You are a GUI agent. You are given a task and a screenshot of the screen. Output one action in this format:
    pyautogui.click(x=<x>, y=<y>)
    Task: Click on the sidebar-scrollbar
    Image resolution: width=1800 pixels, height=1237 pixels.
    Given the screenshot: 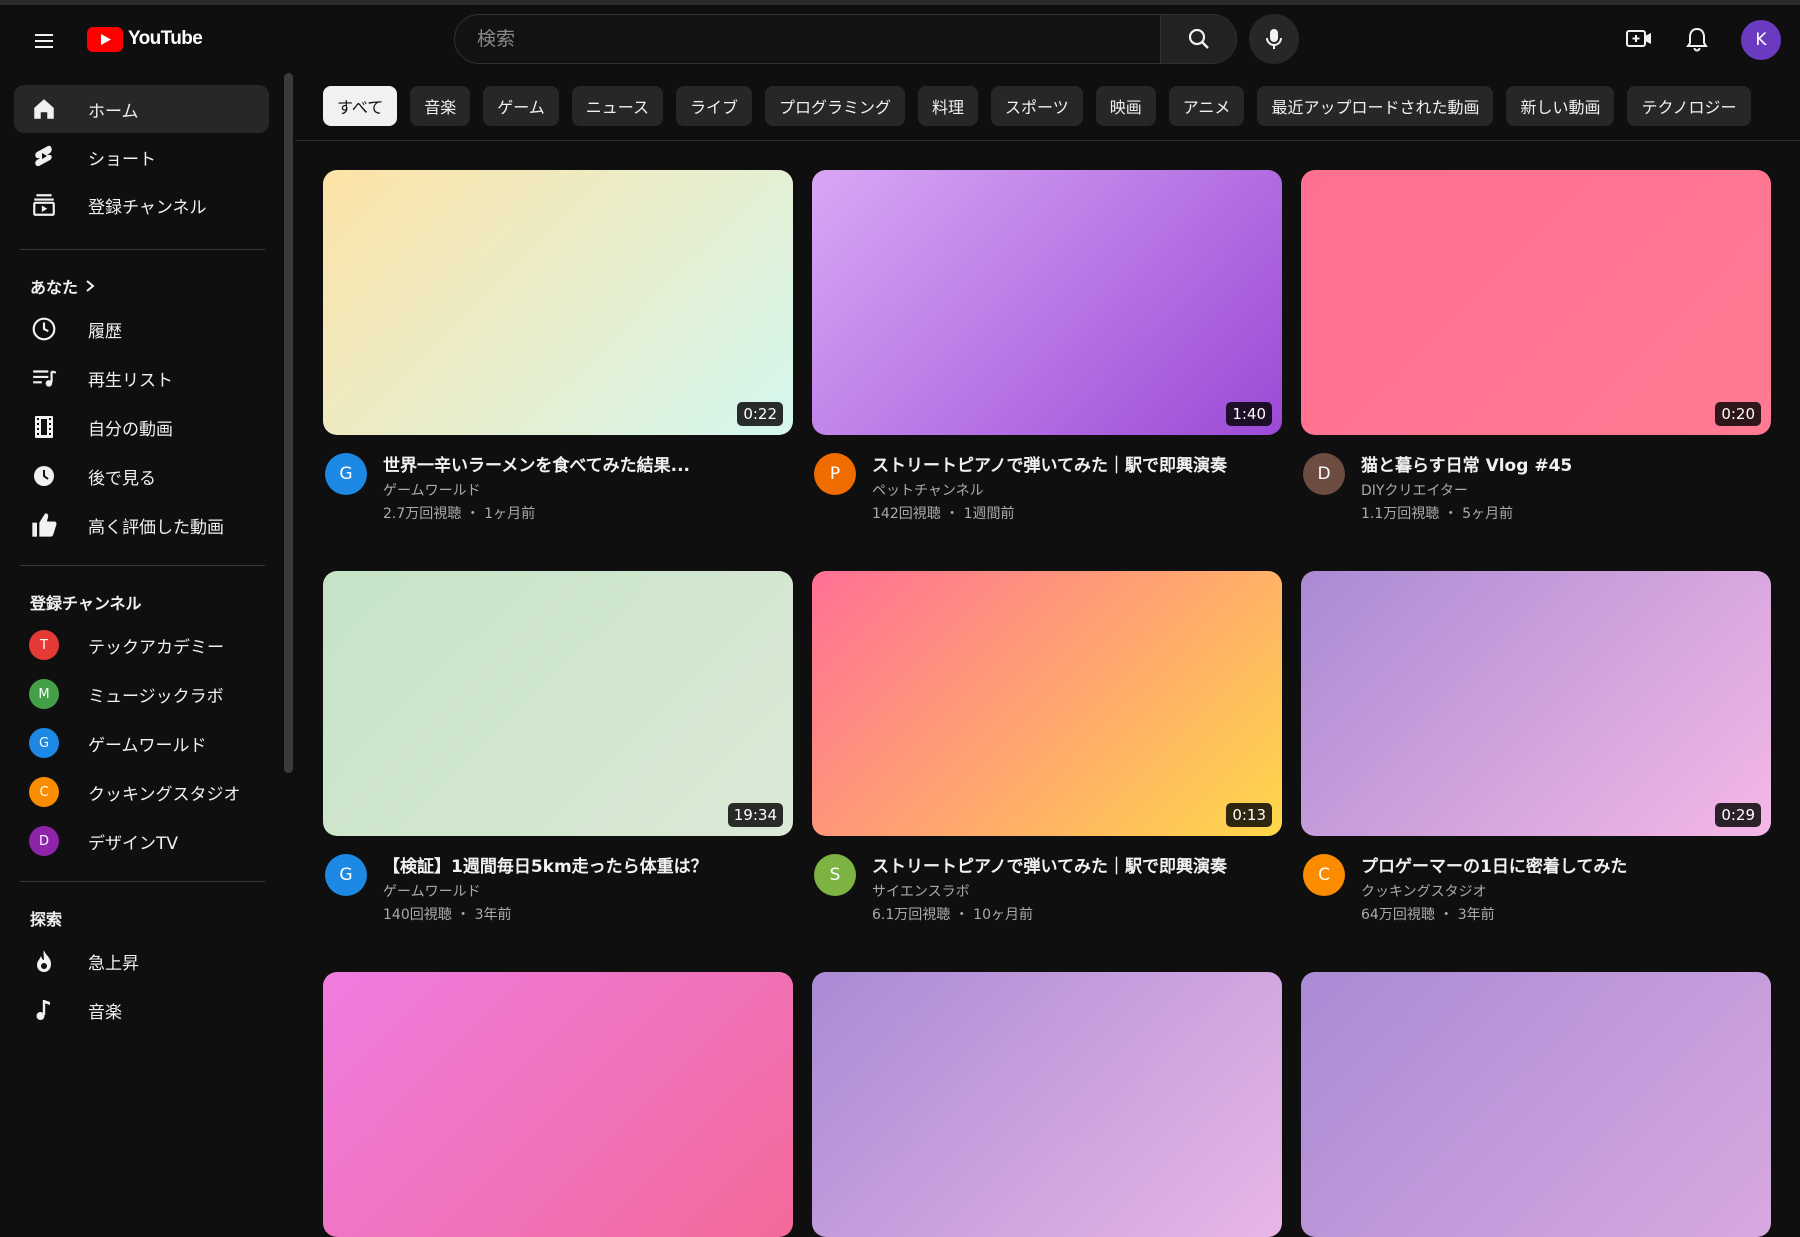 What is the action you would take?
    pyautogui.click(x=288, y=423)
    